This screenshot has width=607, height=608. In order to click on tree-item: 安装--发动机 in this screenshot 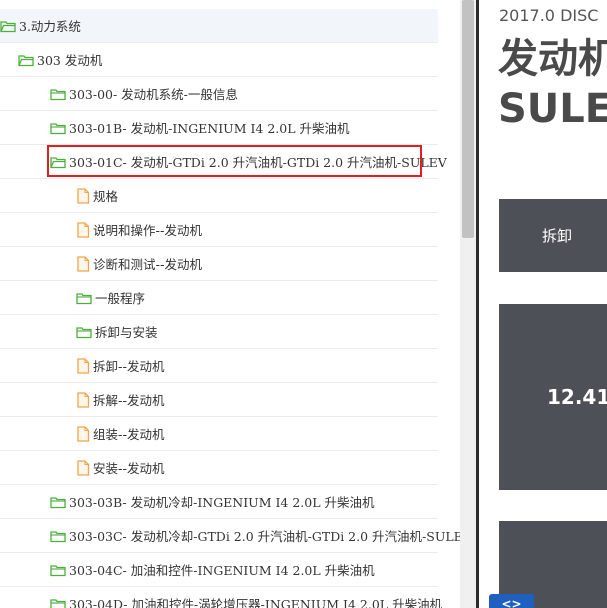, I will do `click(219, 468)`.